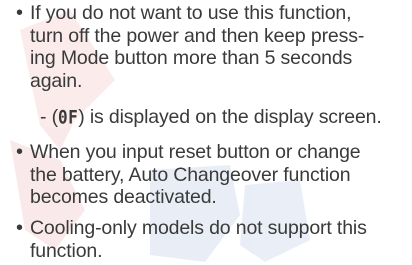 The width and height of the screenshot is (412, 265). Describe the element at coordinates (68, 117) in the screenshot. I see `display-code: 0F` at that location.